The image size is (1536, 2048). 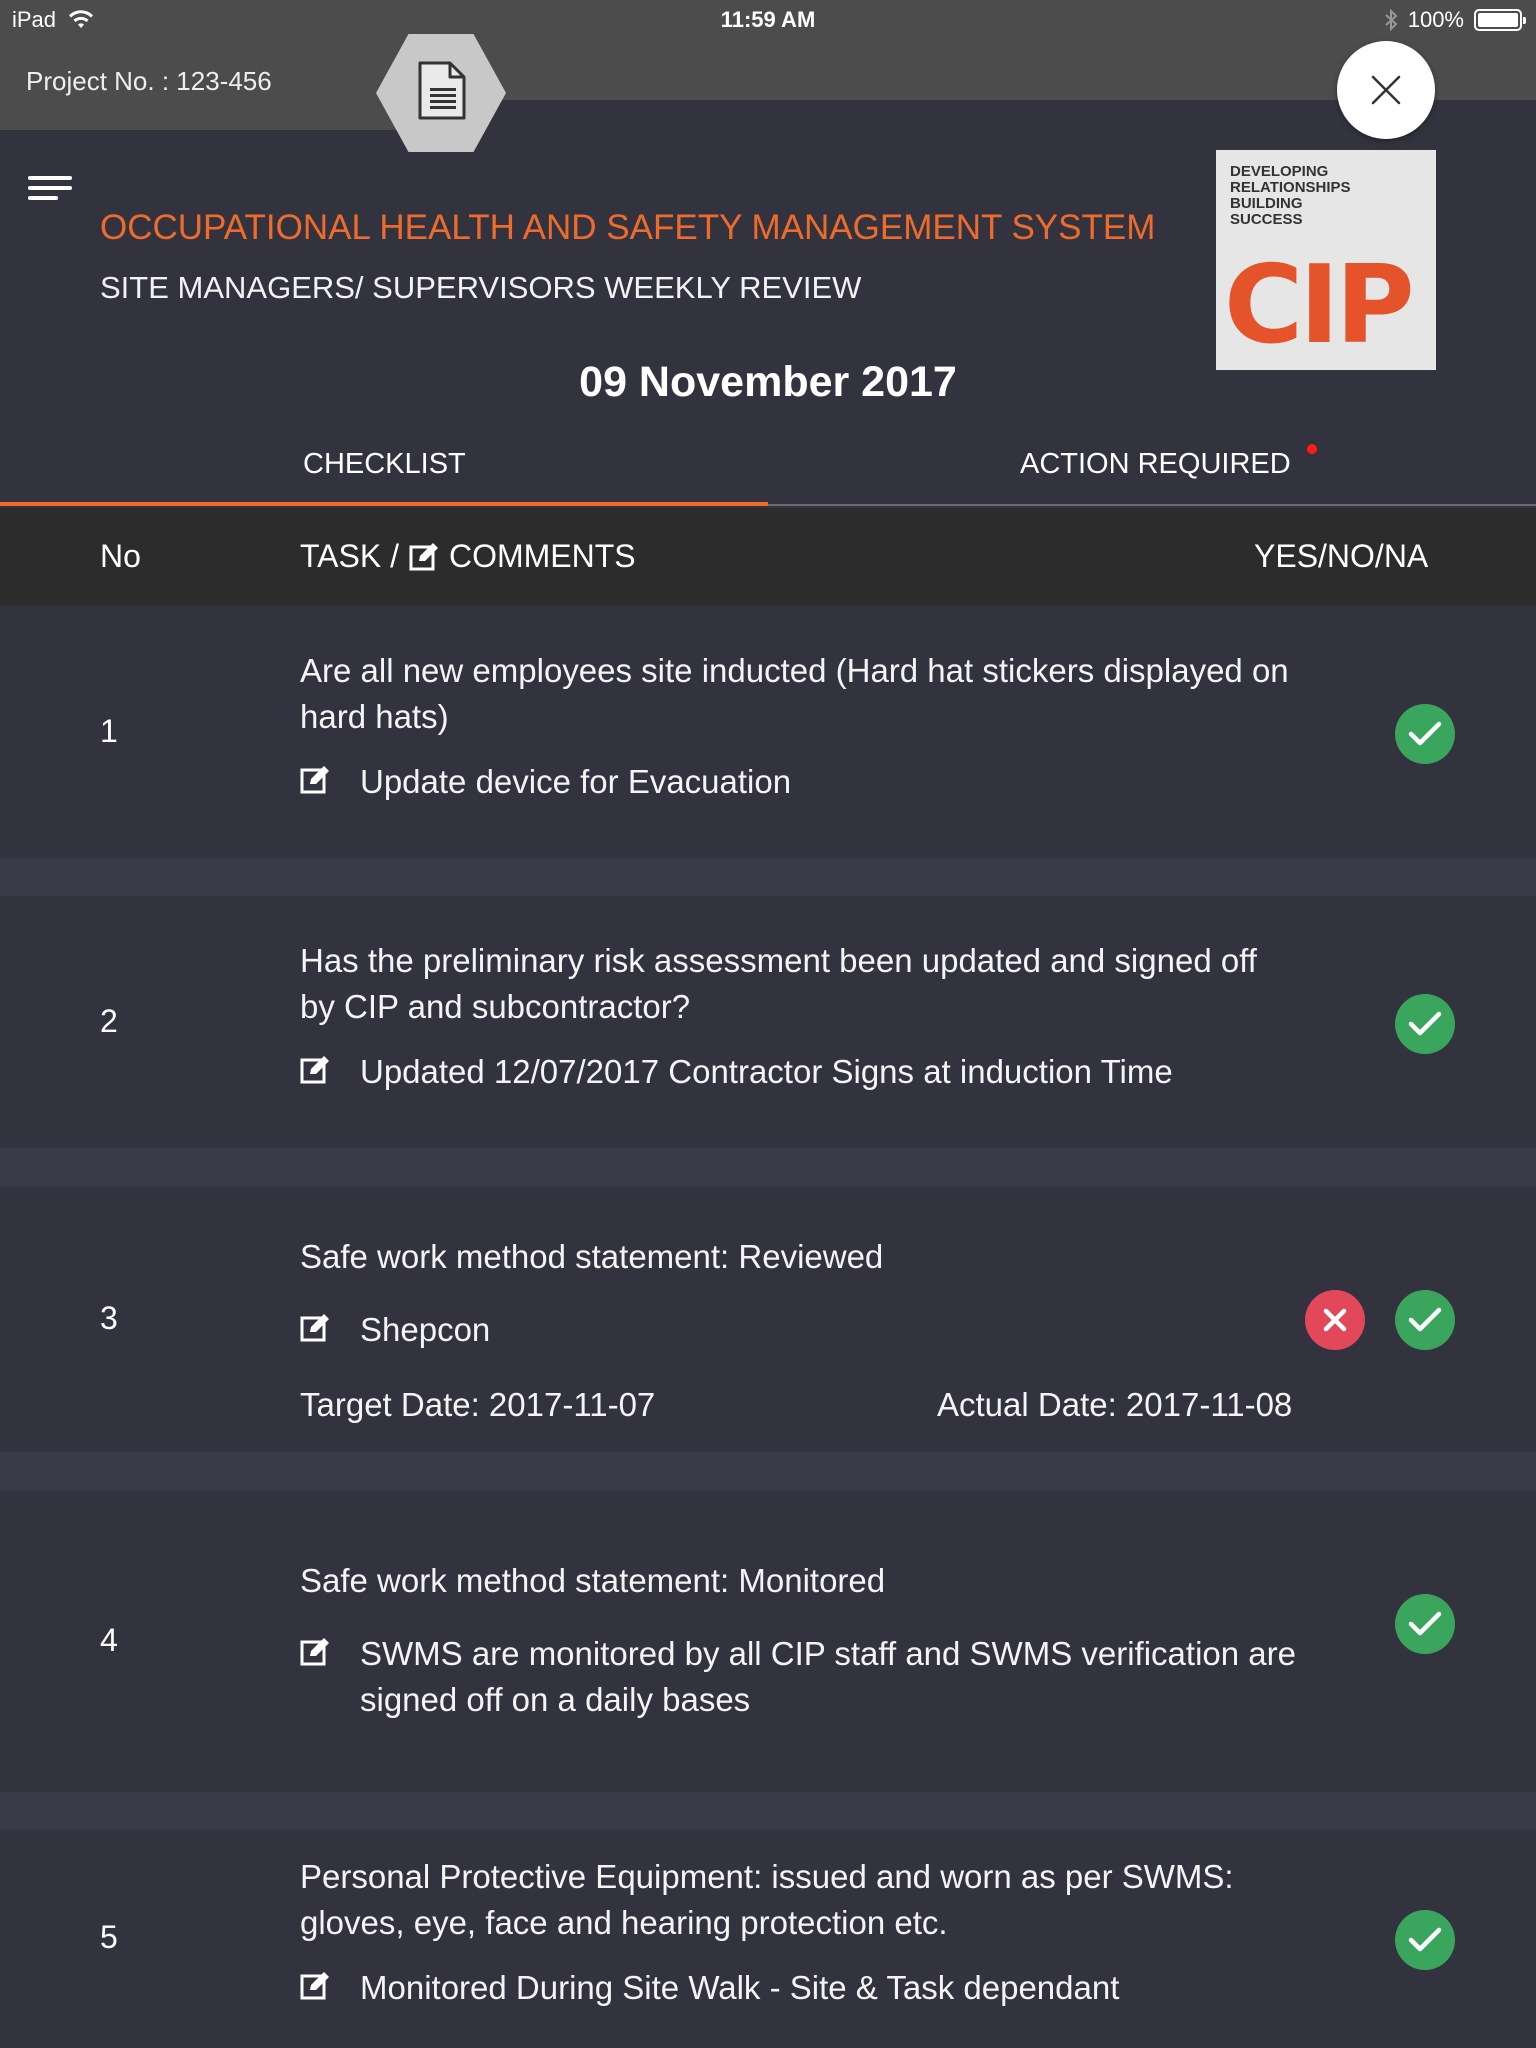 I want to click on status-no-badge, so click(x=1335, y=1320).